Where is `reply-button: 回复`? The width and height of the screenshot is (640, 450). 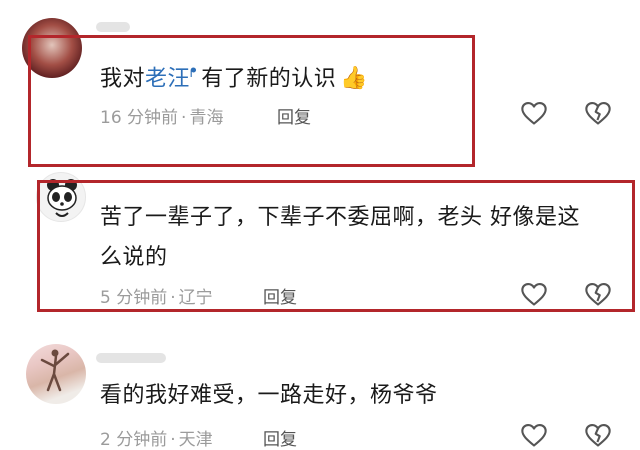
reply-button: 回复 is located at coordinates (280, 437).